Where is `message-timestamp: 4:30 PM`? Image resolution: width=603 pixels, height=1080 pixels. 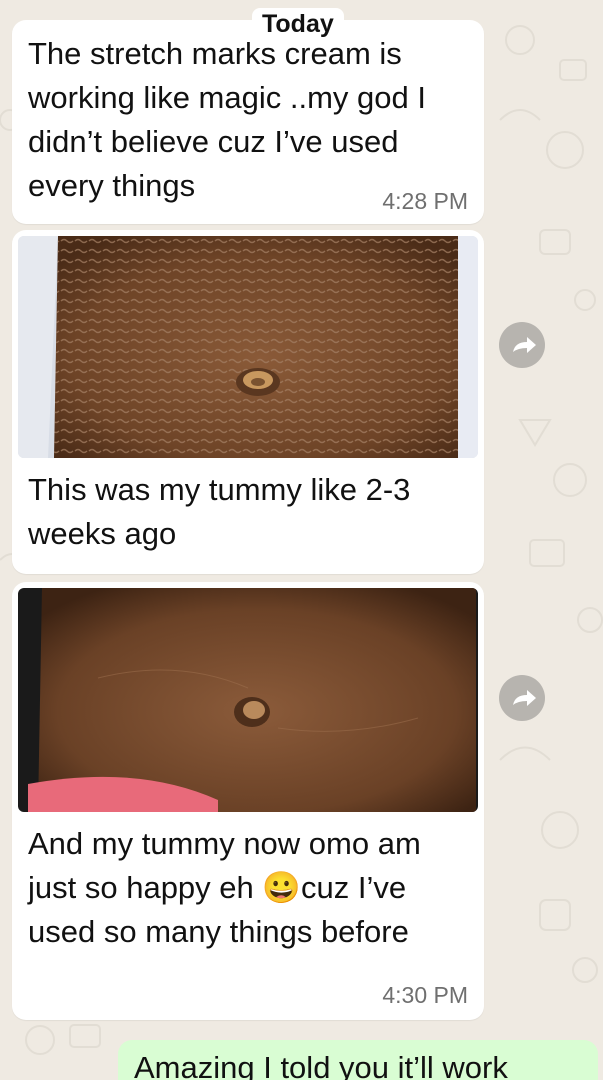
message-timestamp: 4:30 PM is located at coordinates (425, 995).